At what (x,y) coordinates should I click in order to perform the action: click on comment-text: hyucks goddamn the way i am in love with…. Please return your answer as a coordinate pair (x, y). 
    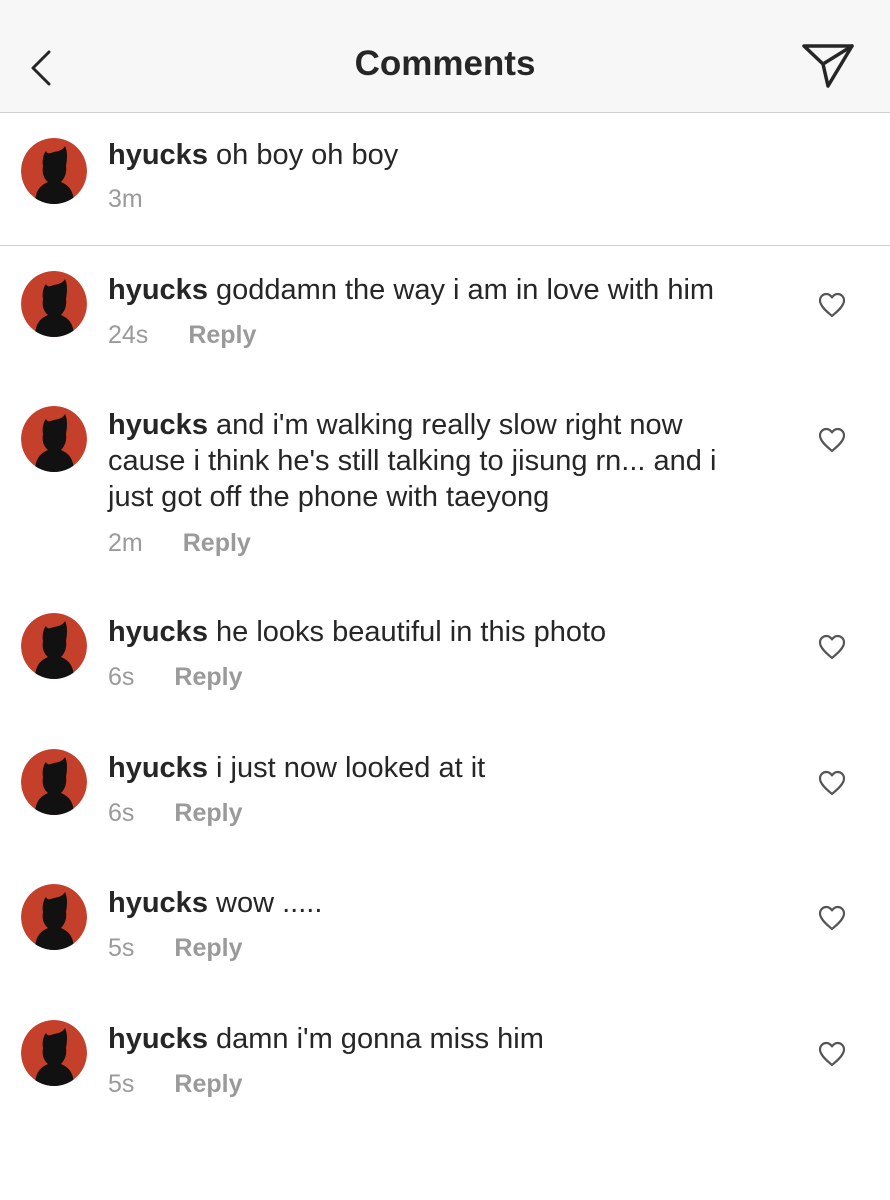
    Looking at the image, I should click on (411, 290).